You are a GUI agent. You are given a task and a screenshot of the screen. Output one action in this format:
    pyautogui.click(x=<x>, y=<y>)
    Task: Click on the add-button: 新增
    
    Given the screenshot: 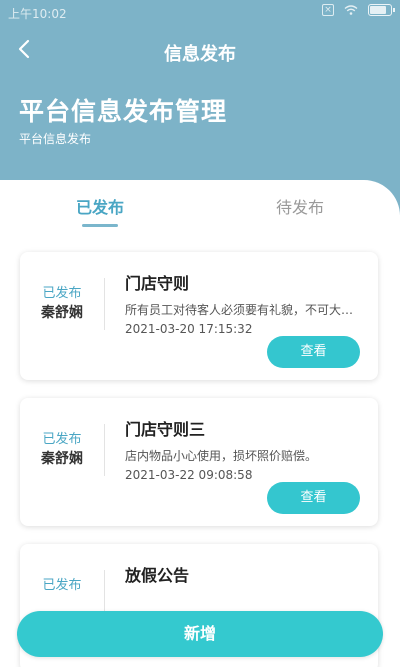 What is the action you would take?
    pyautogui.click(x=200, y=634)
    